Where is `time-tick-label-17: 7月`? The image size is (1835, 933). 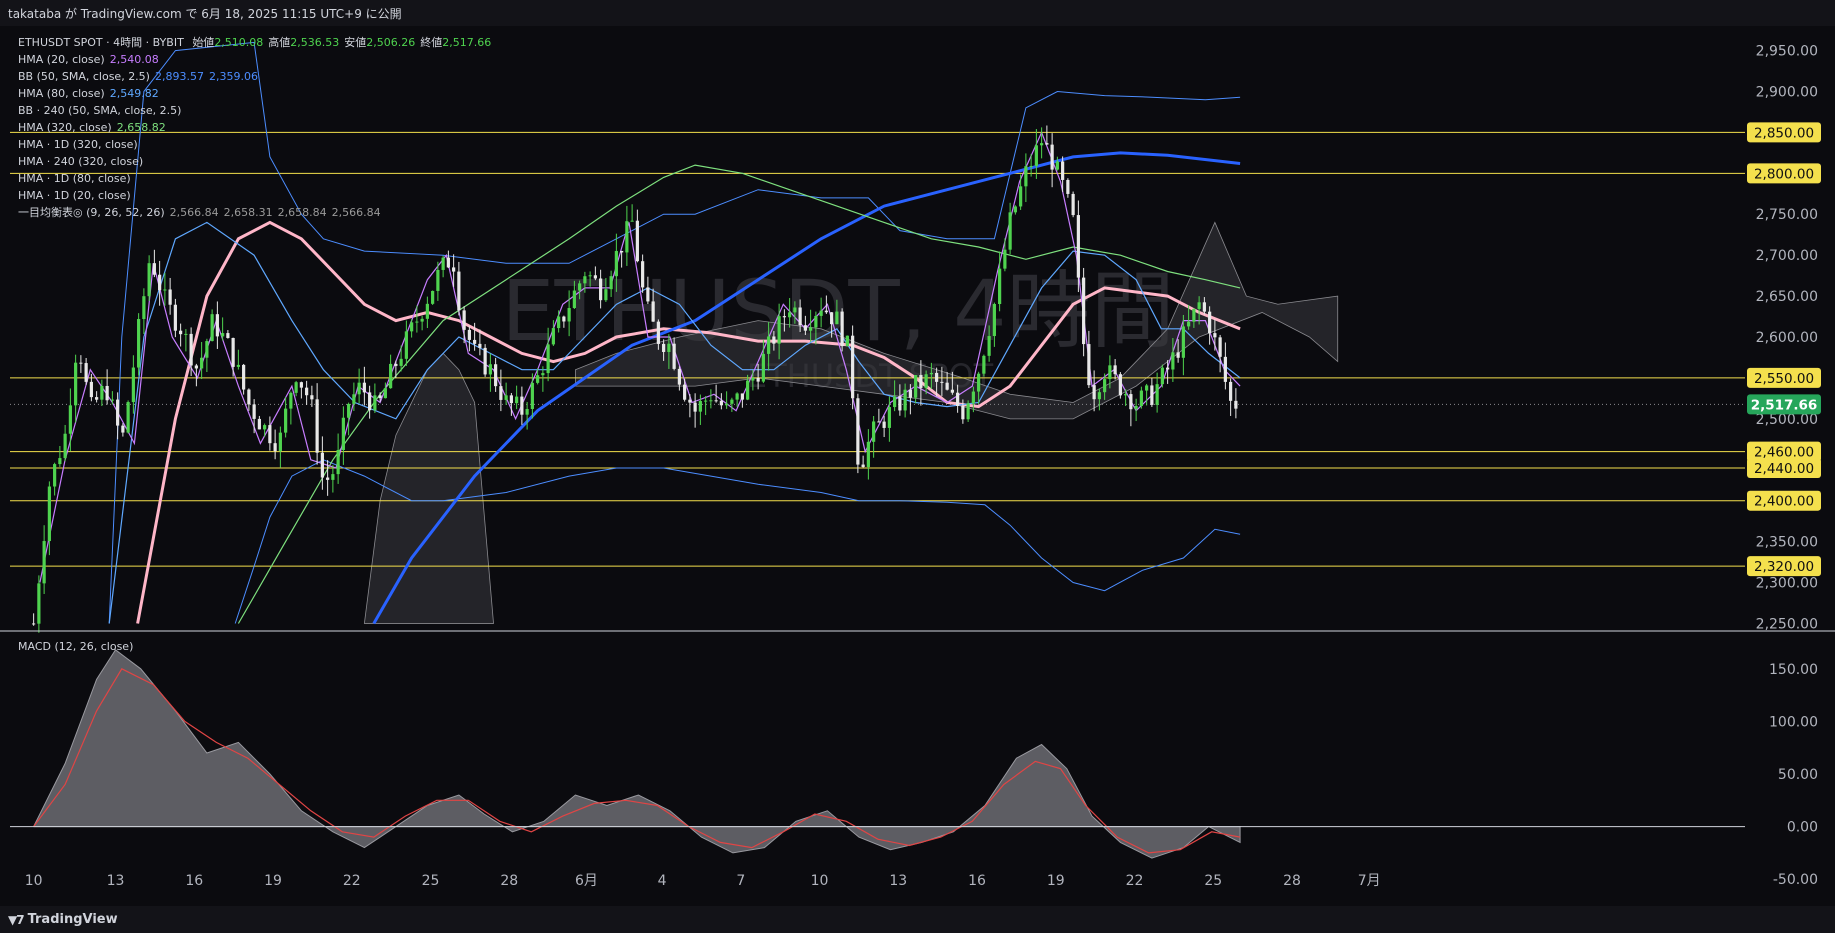
time-tick-label-17: 7月 is located at coordinates (1369, 881).